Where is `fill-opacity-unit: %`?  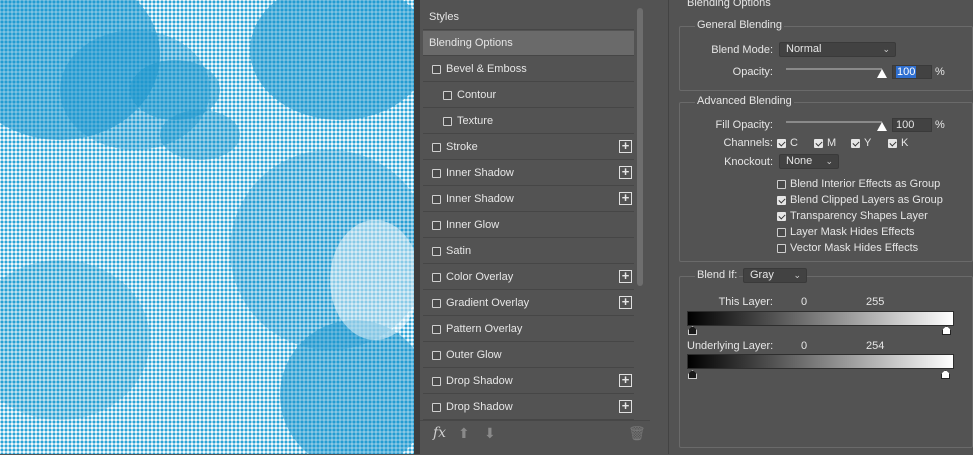 fill-opacity-unit: % is located at coordinates (940, 125).